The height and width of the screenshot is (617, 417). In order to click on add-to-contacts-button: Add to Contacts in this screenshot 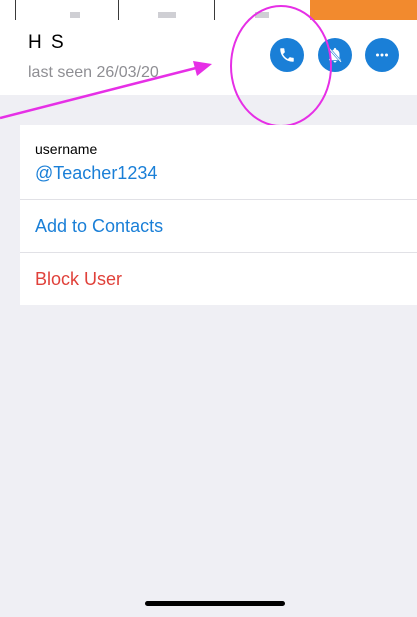, I will do `click(218, 226)`.